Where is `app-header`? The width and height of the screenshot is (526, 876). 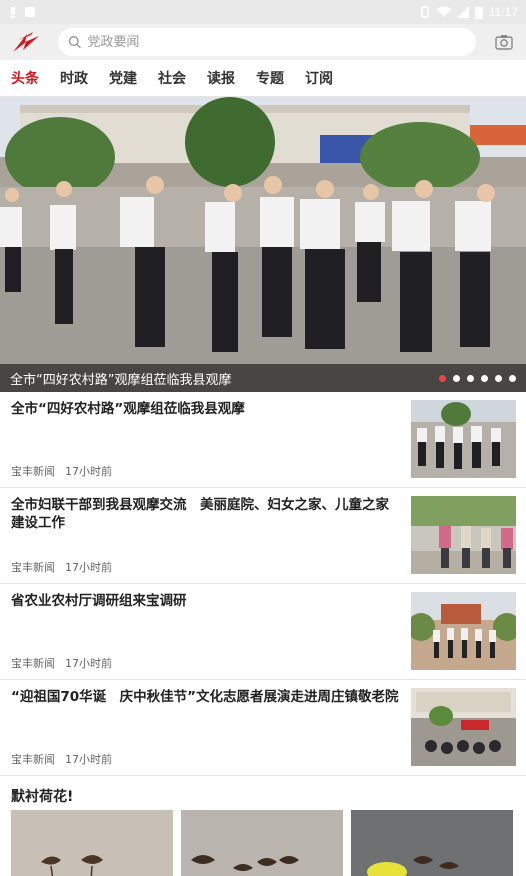
app-header is located at coordinates (263, 42).